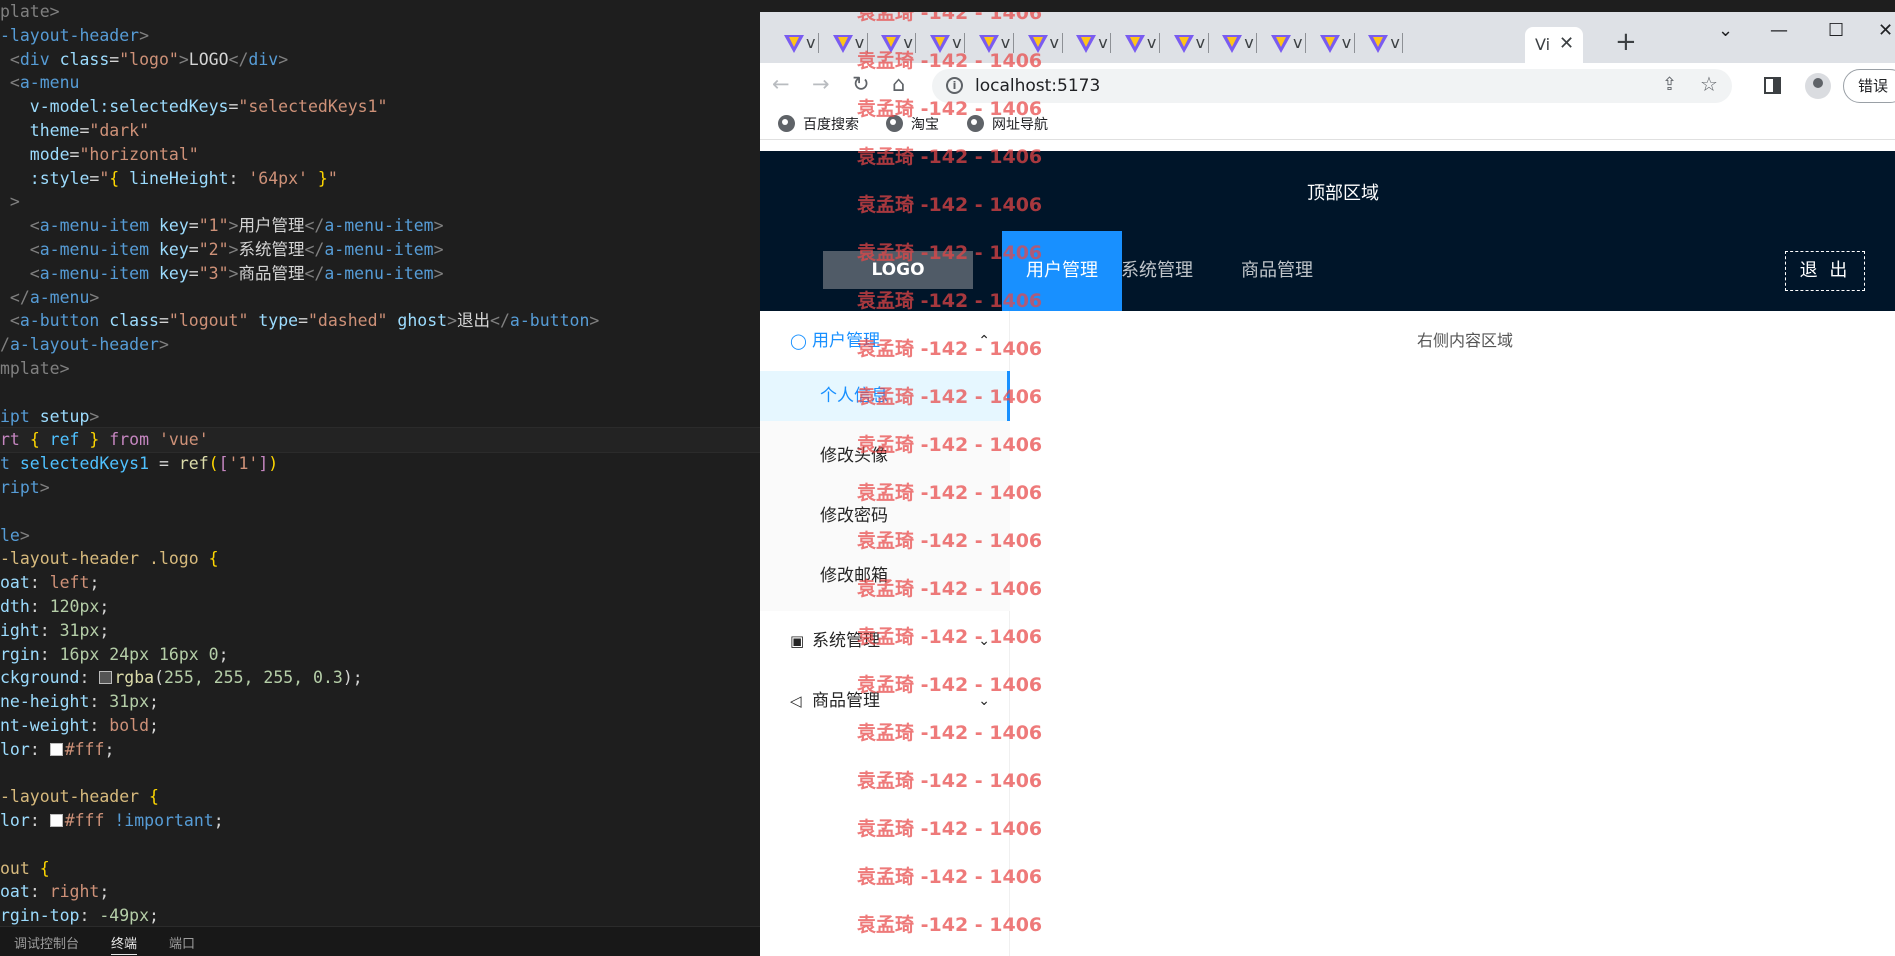 This screenshot has height=956, width=1895. I want to click on close-window-button: ✕, so click(1885, 30).